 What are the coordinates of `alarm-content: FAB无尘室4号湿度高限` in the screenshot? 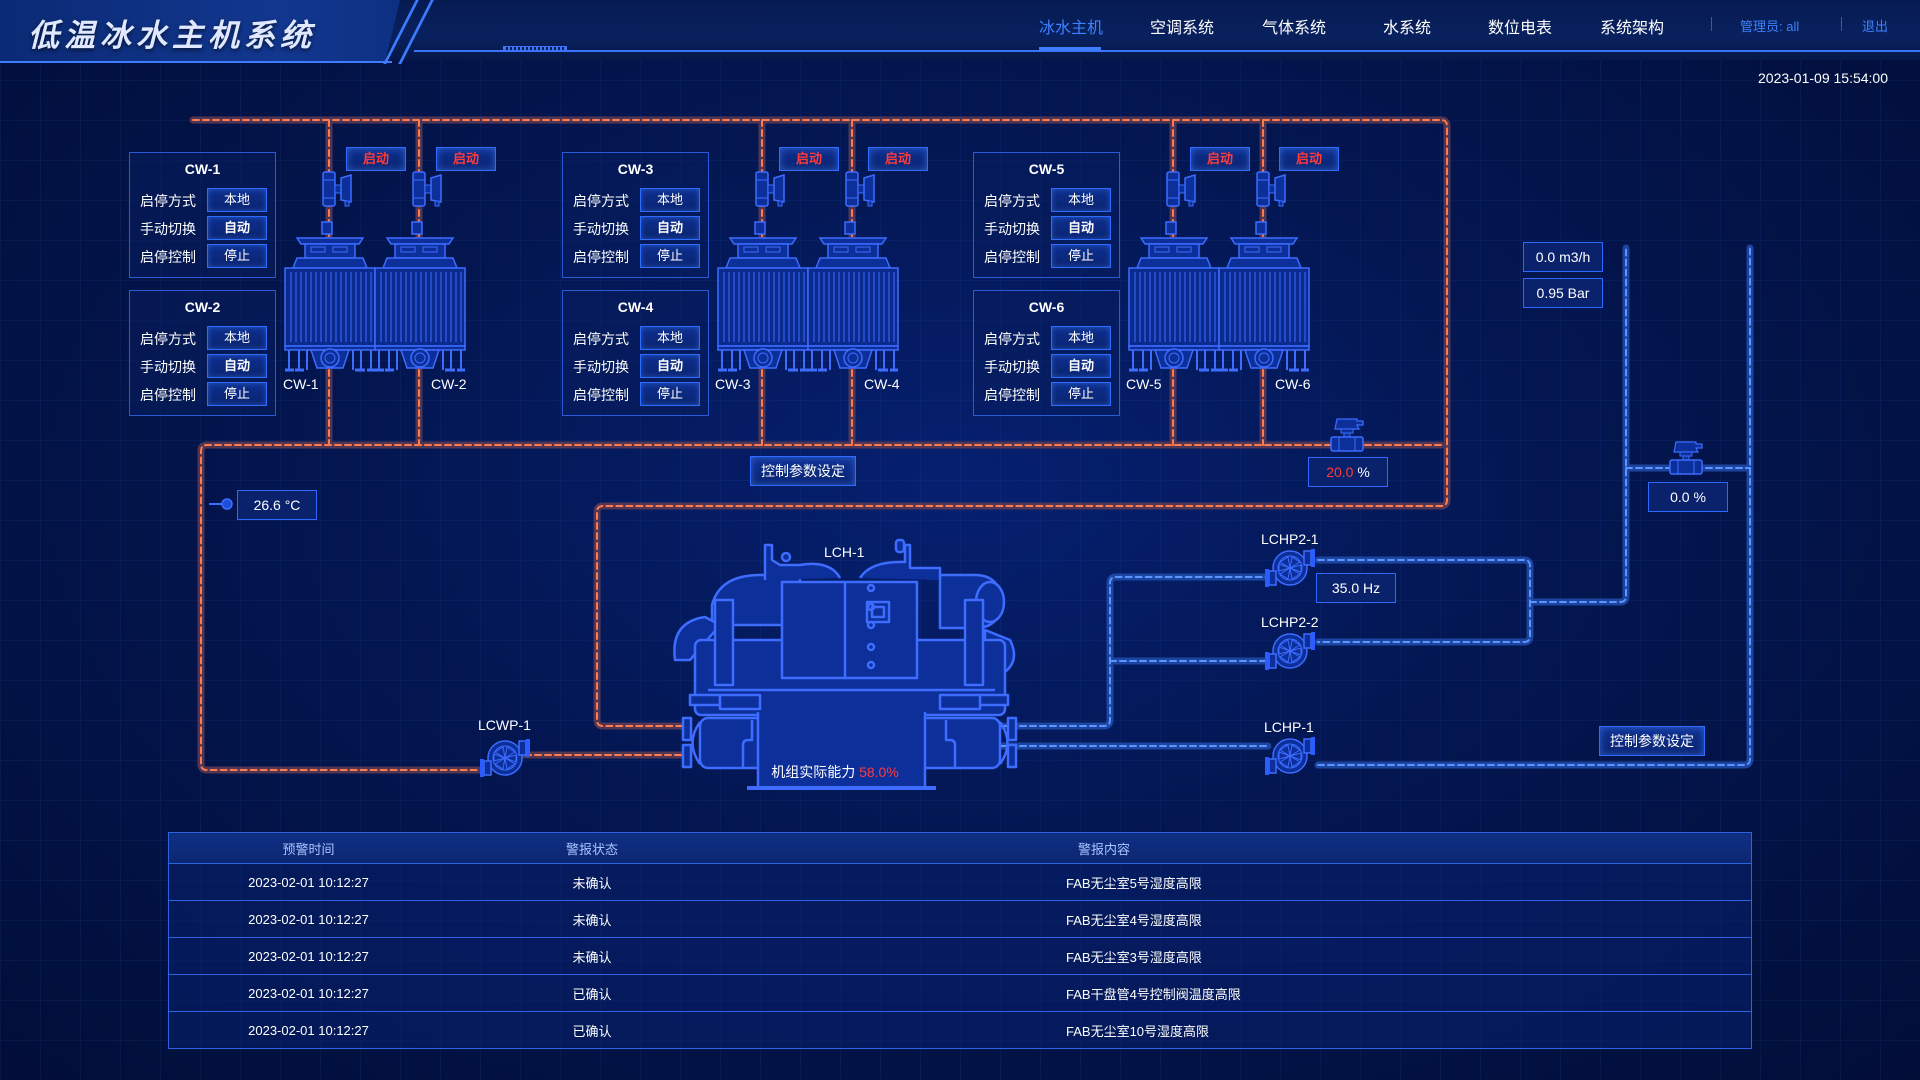 It's located at (1244, 919).